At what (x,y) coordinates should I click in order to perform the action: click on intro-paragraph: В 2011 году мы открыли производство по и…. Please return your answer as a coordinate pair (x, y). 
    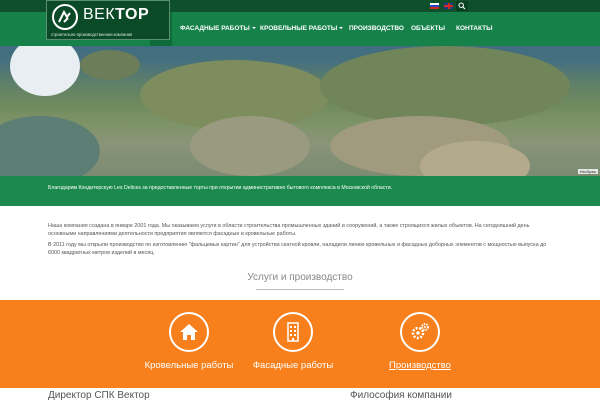
    Looking at the image, I should click on (297, 249).